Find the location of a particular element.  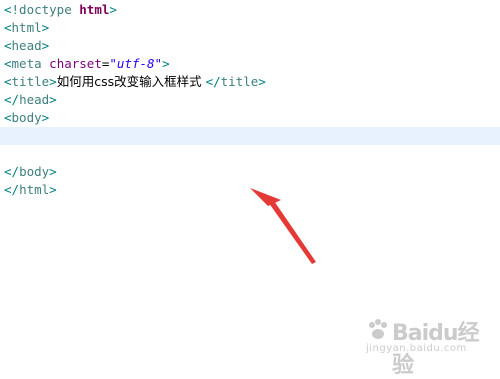

arrow-shaft is located at coordinates (291, 231).